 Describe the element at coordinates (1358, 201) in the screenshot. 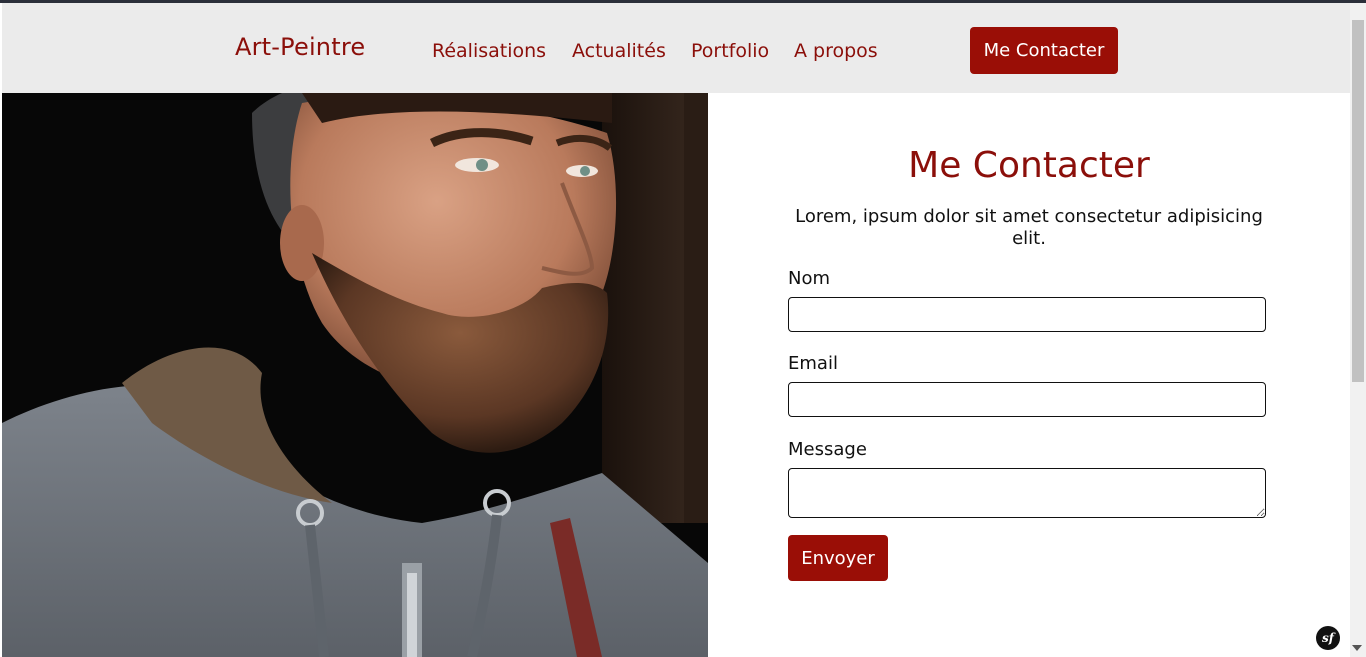

I see `scrollbar-thumb` at that location.